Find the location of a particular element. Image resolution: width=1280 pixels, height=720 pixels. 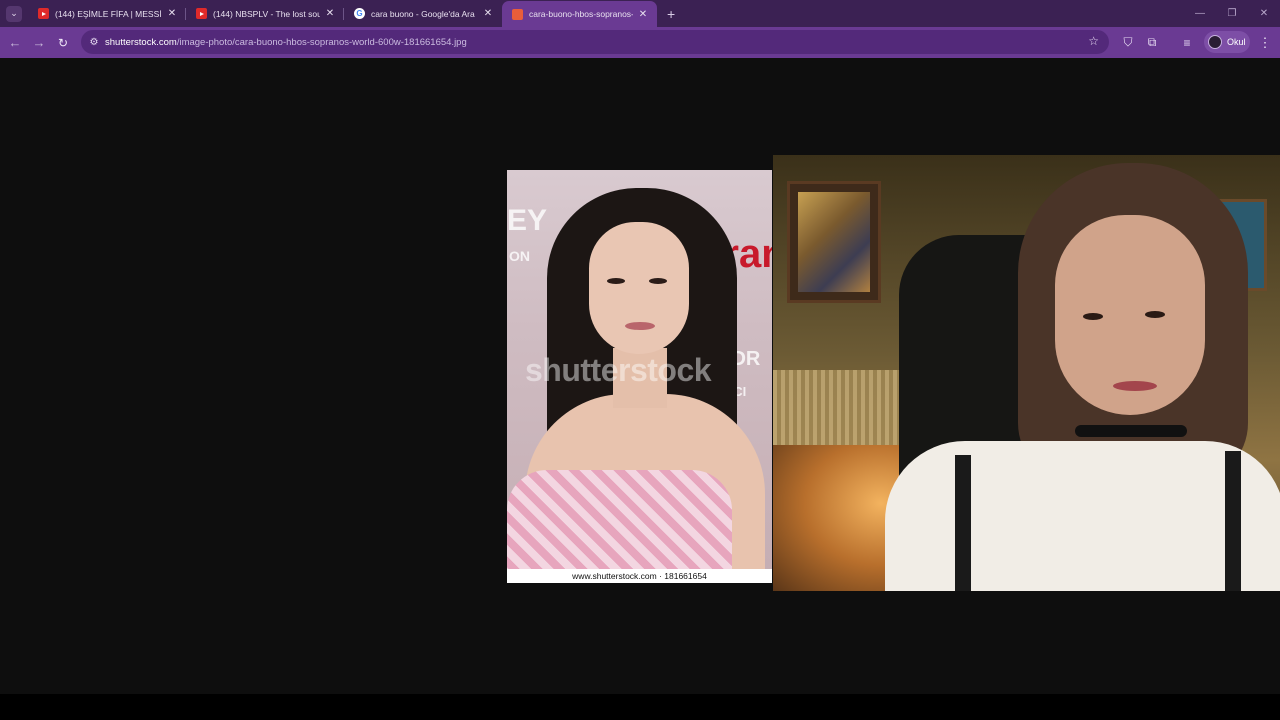

profile-name: Okul is located at coordinates (1236, 42).